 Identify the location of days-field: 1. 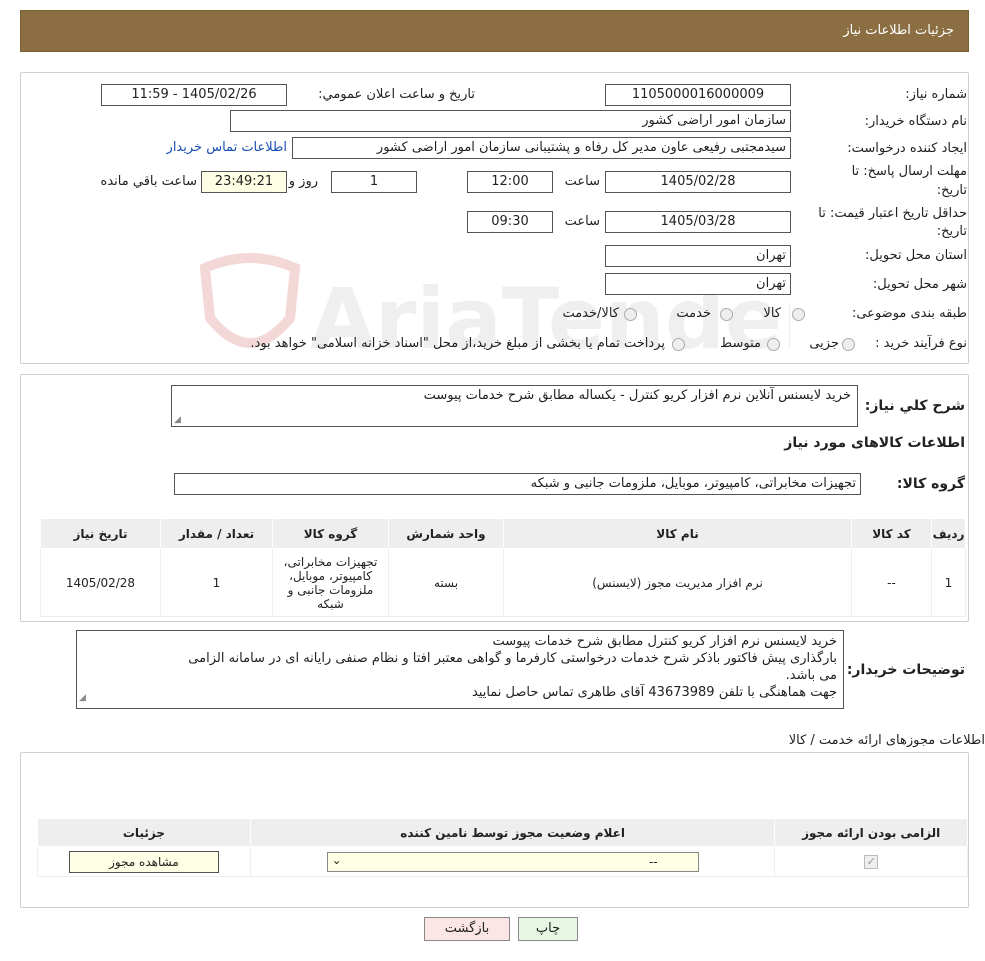
(374, 182).